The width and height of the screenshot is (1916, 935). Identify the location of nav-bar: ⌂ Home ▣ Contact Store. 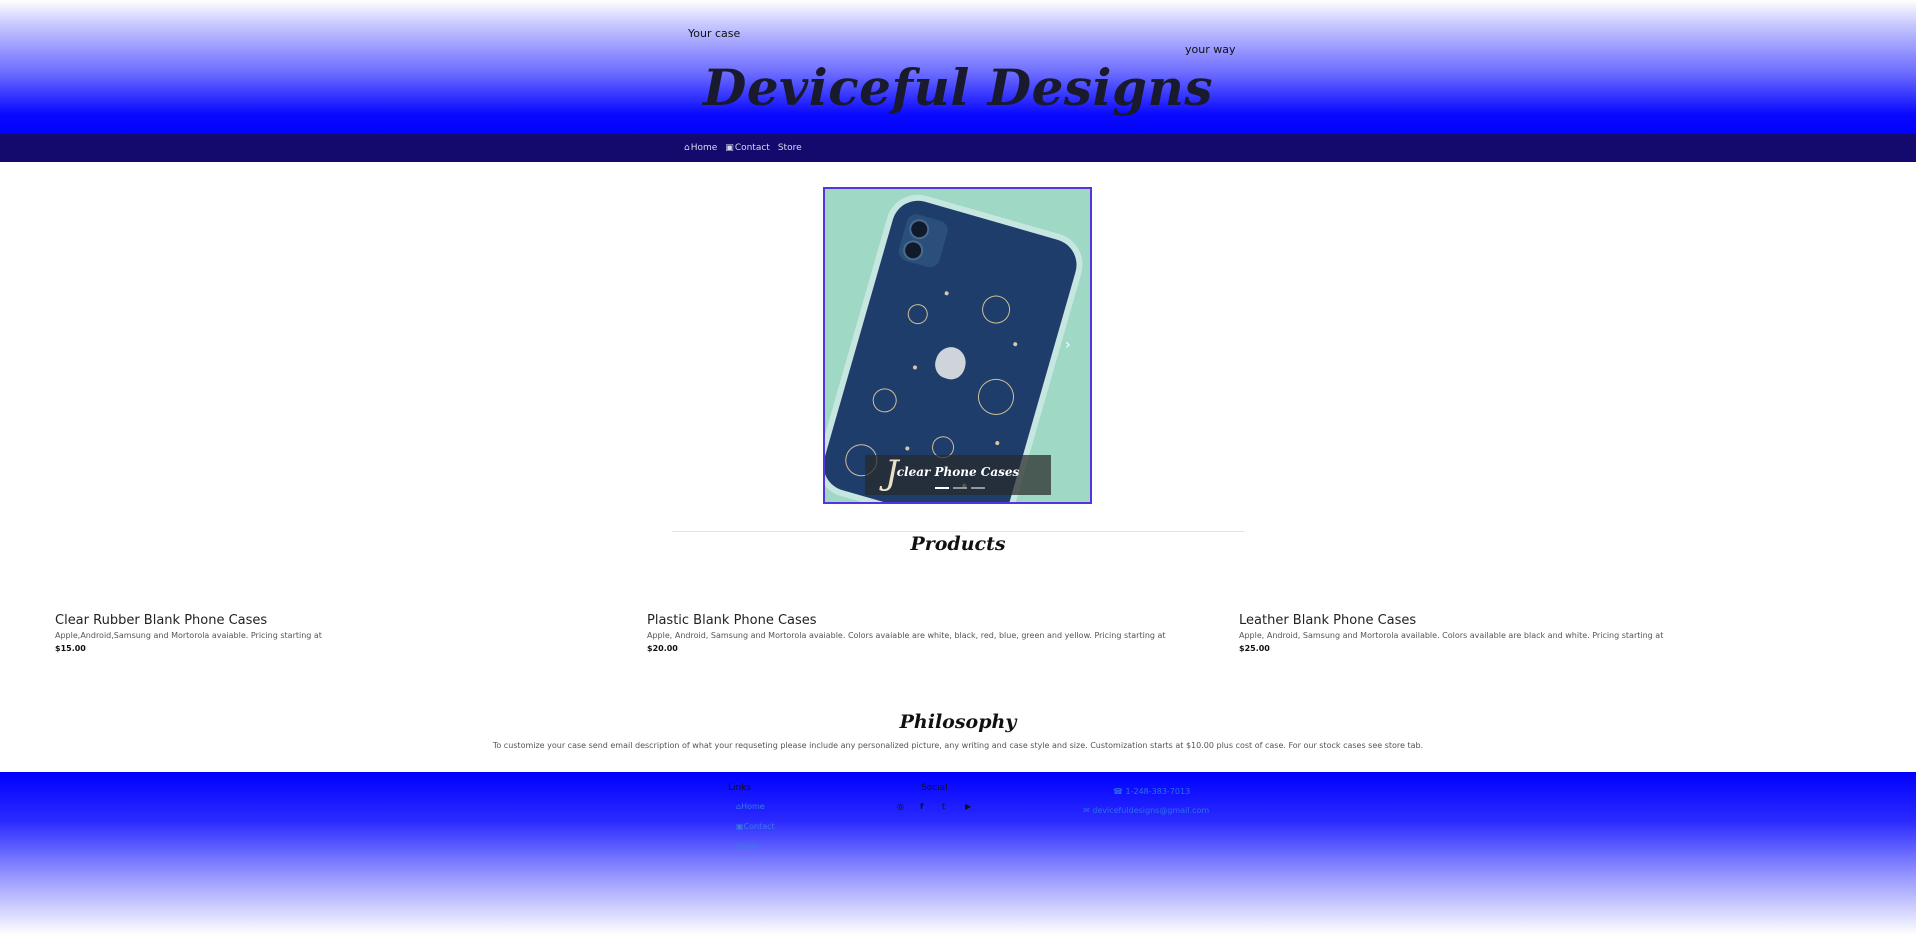
(958, 148).